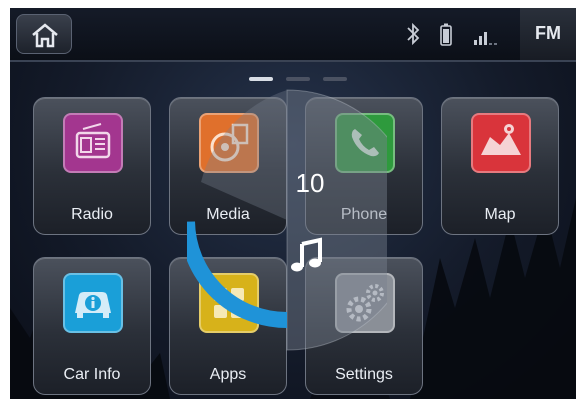  Describe the element at coordinates (485, 38) in the screenshot. I see `signal-icon` at that location.